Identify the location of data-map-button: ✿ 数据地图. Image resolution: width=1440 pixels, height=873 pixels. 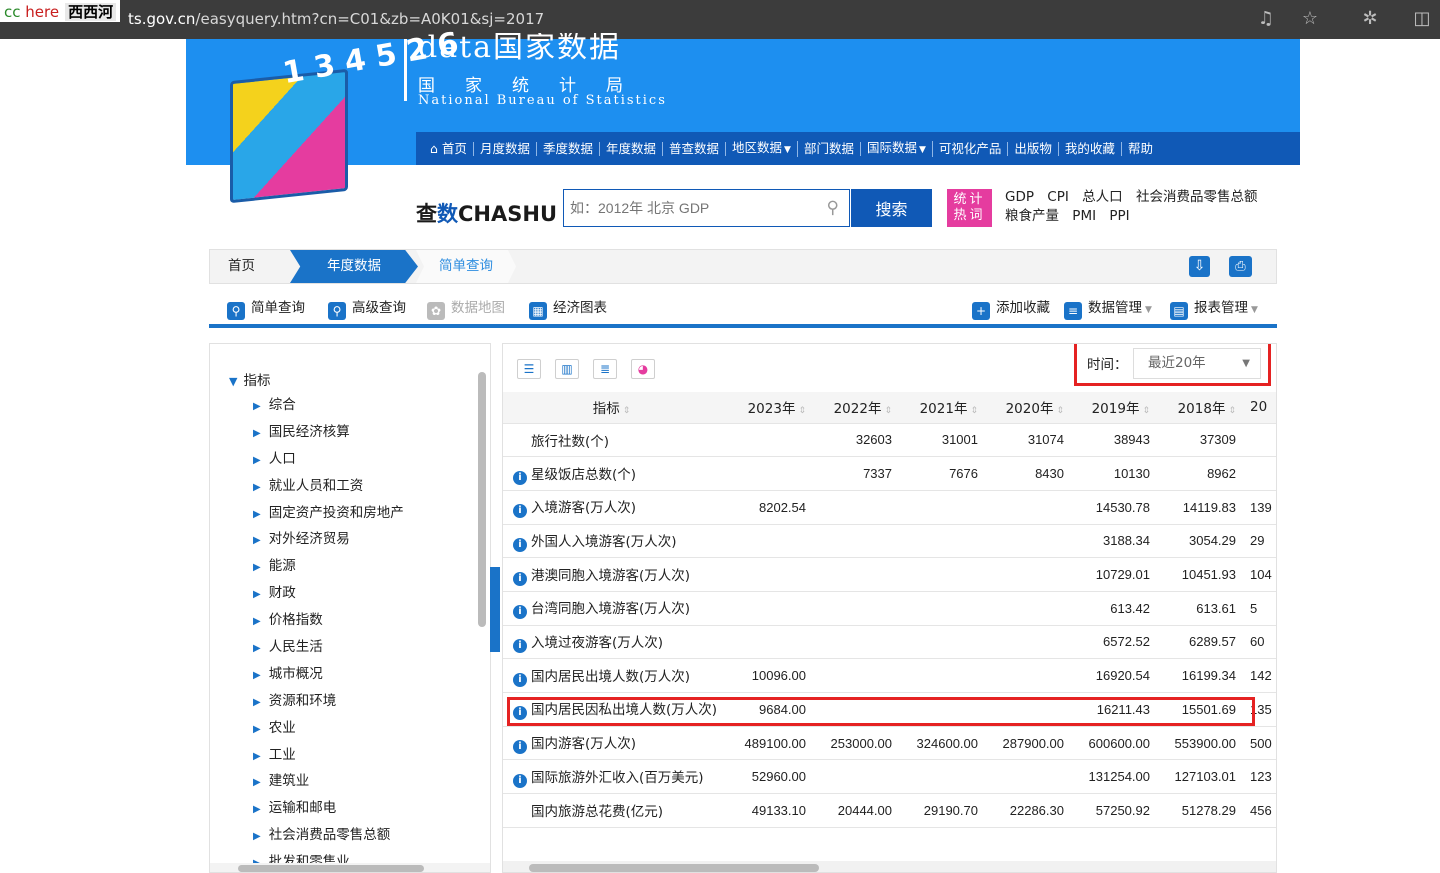
(466, 308).